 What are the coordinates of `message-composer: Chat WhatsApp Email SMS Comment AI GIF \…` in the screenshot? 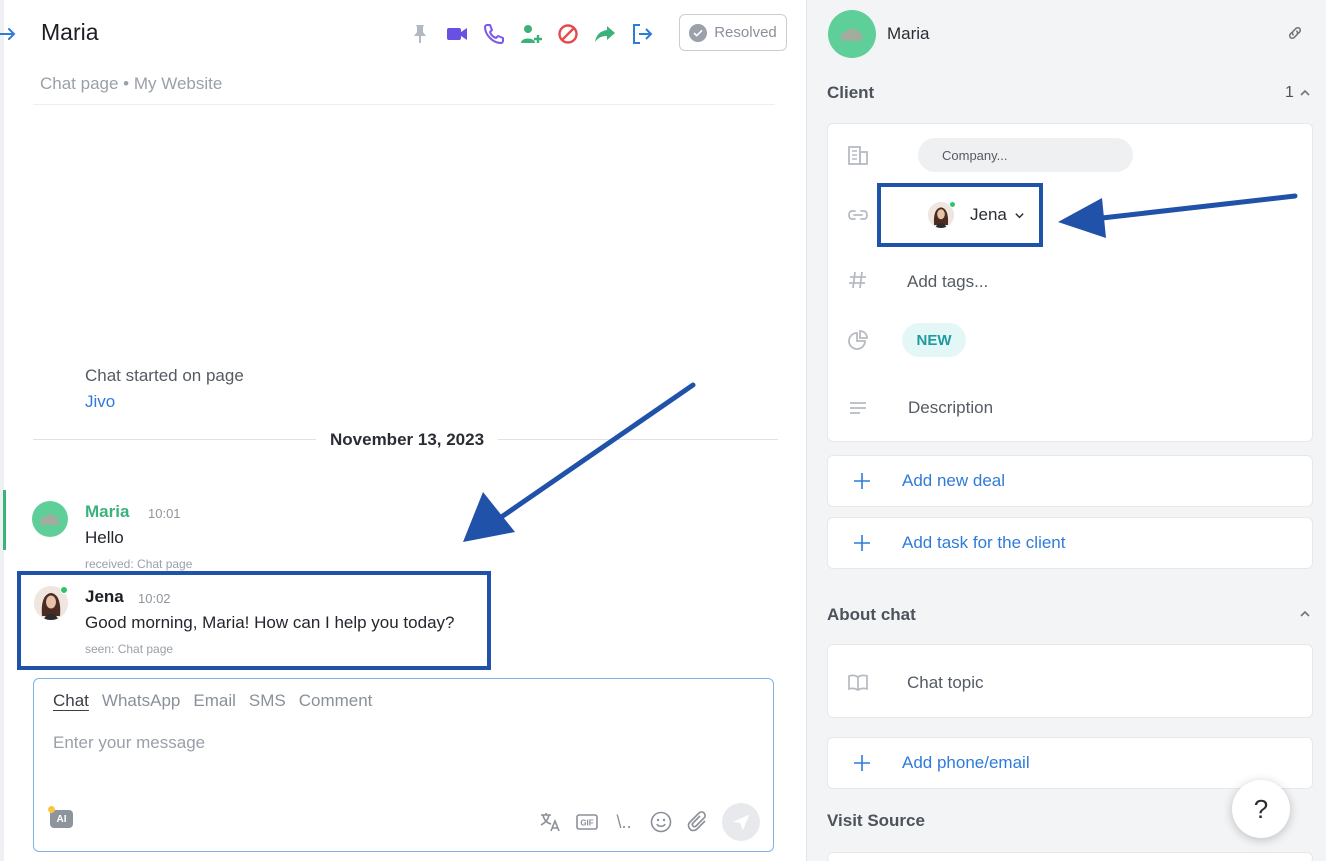 It's located at (403, 765).